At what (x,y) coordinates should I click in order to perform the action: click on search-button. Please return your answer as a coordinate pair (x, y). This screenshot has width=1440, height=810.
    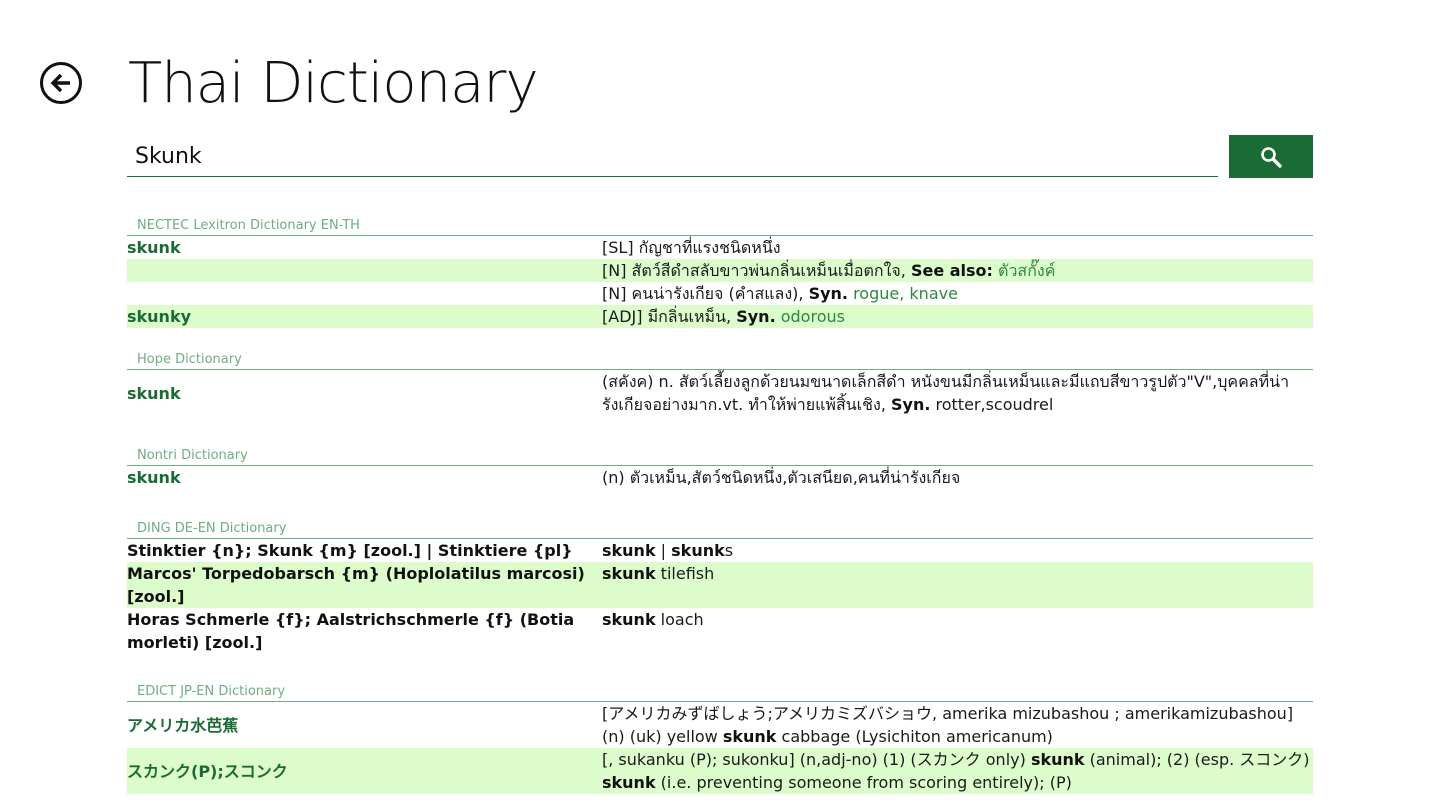
    Looking at the image, I should click on (1271, 156).